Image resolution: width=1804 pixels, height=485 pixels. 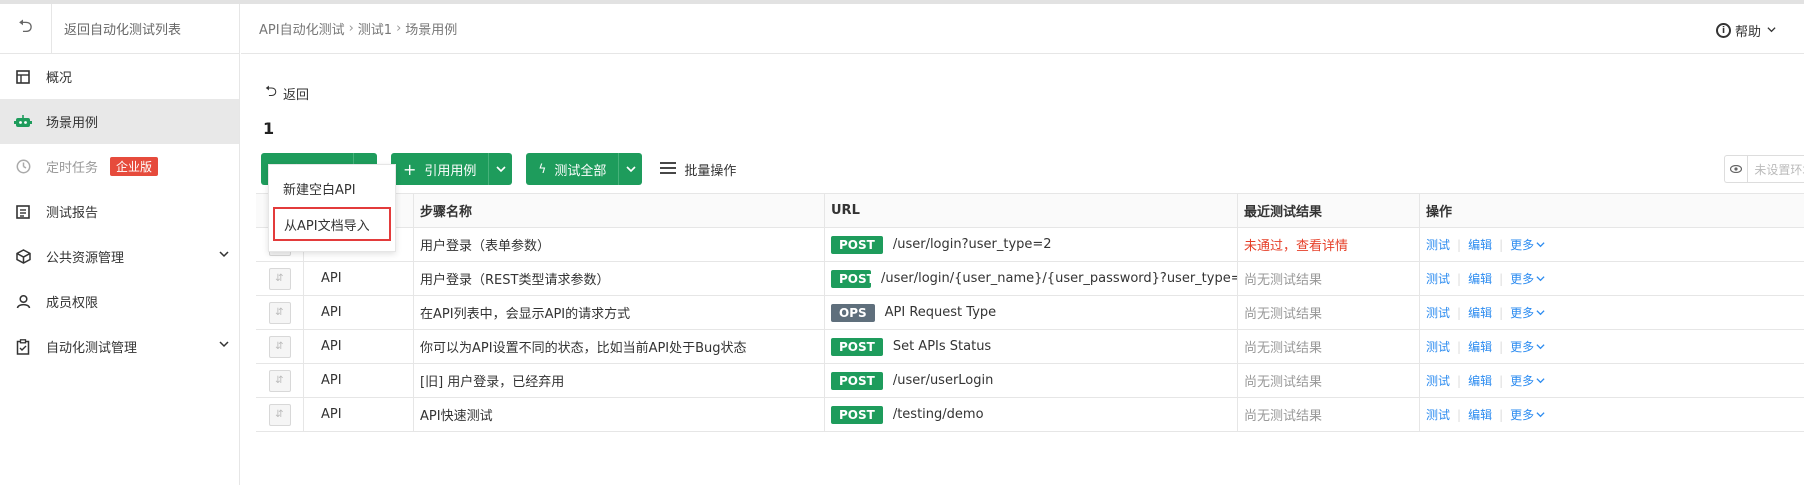 What do you see at coordinates (119, 256) in the screenshot?
I see `sidebar-item-public-resources: 公共资源管理` at bounding box center [119, 256].